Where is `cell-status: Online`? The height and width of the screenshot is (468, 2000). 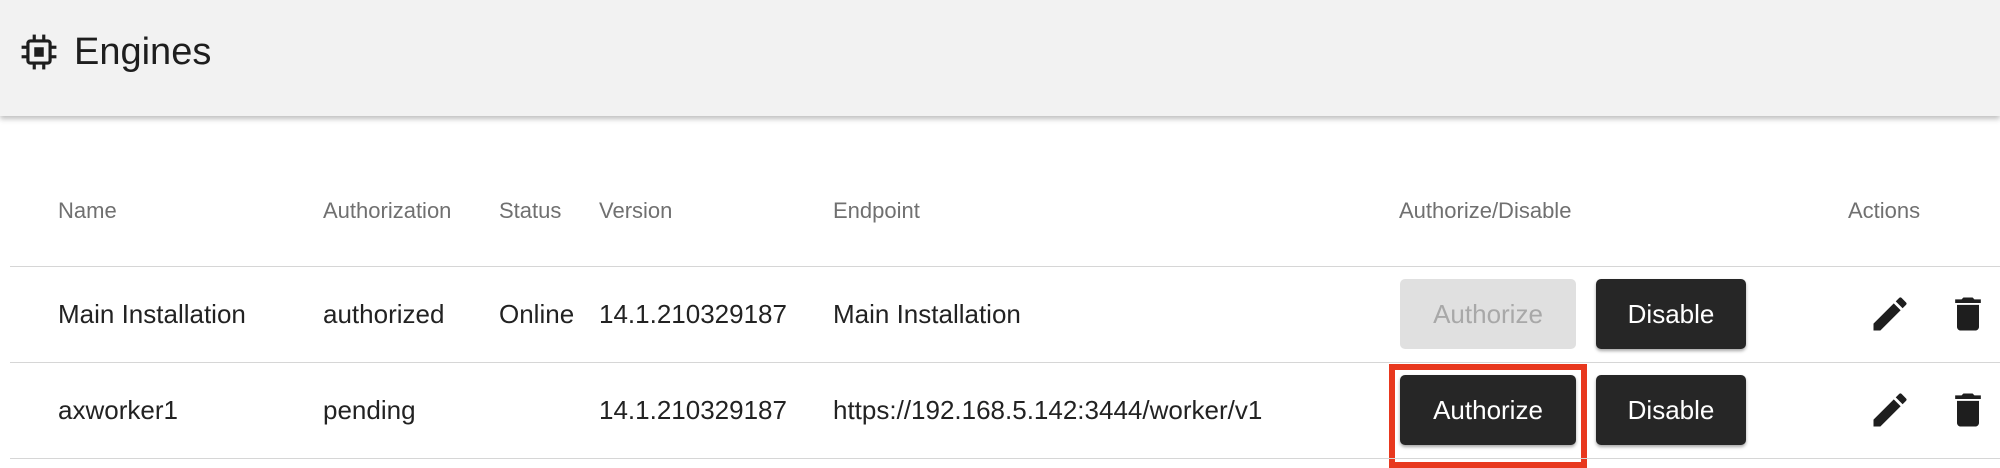
cell-status: Online is located at coordinates (537, 314).